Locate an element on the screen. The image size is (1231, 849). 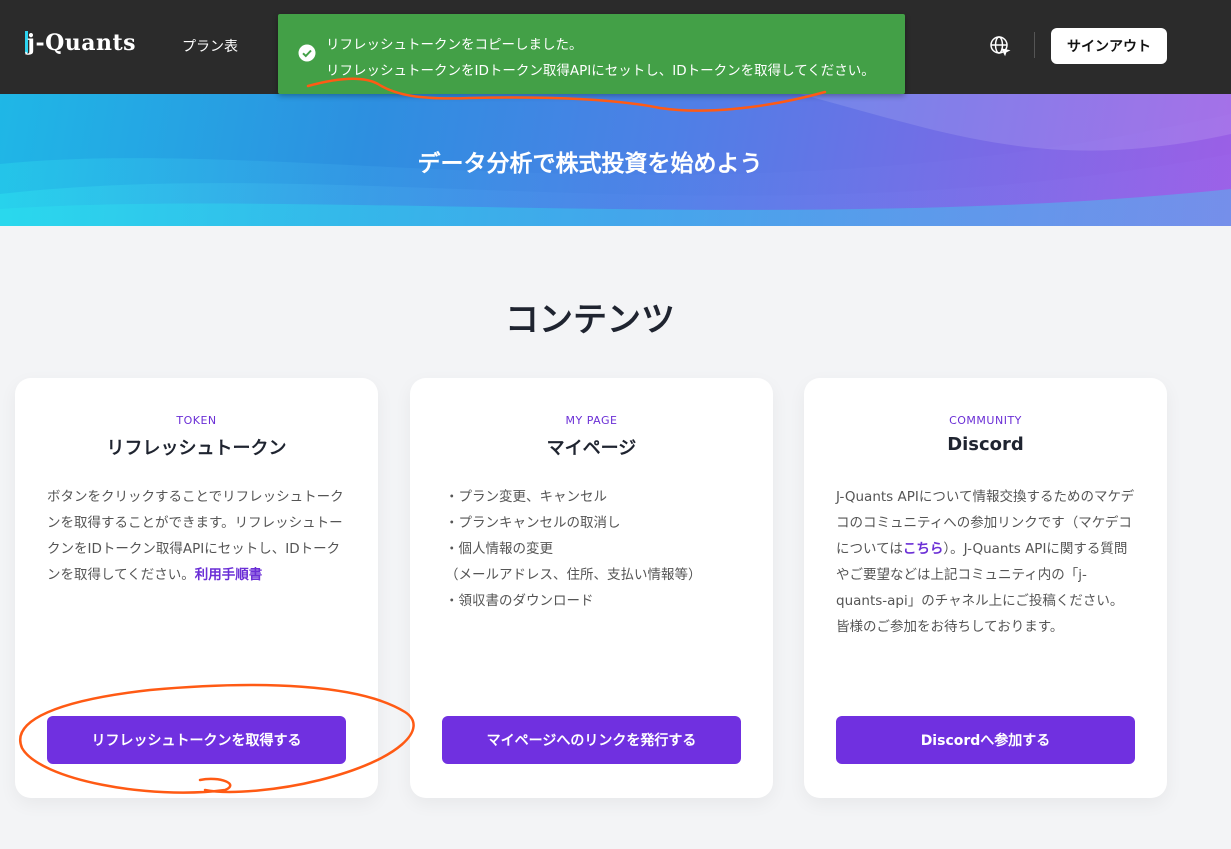
logo-text: j-Quants is located at coordinates (82, 43).